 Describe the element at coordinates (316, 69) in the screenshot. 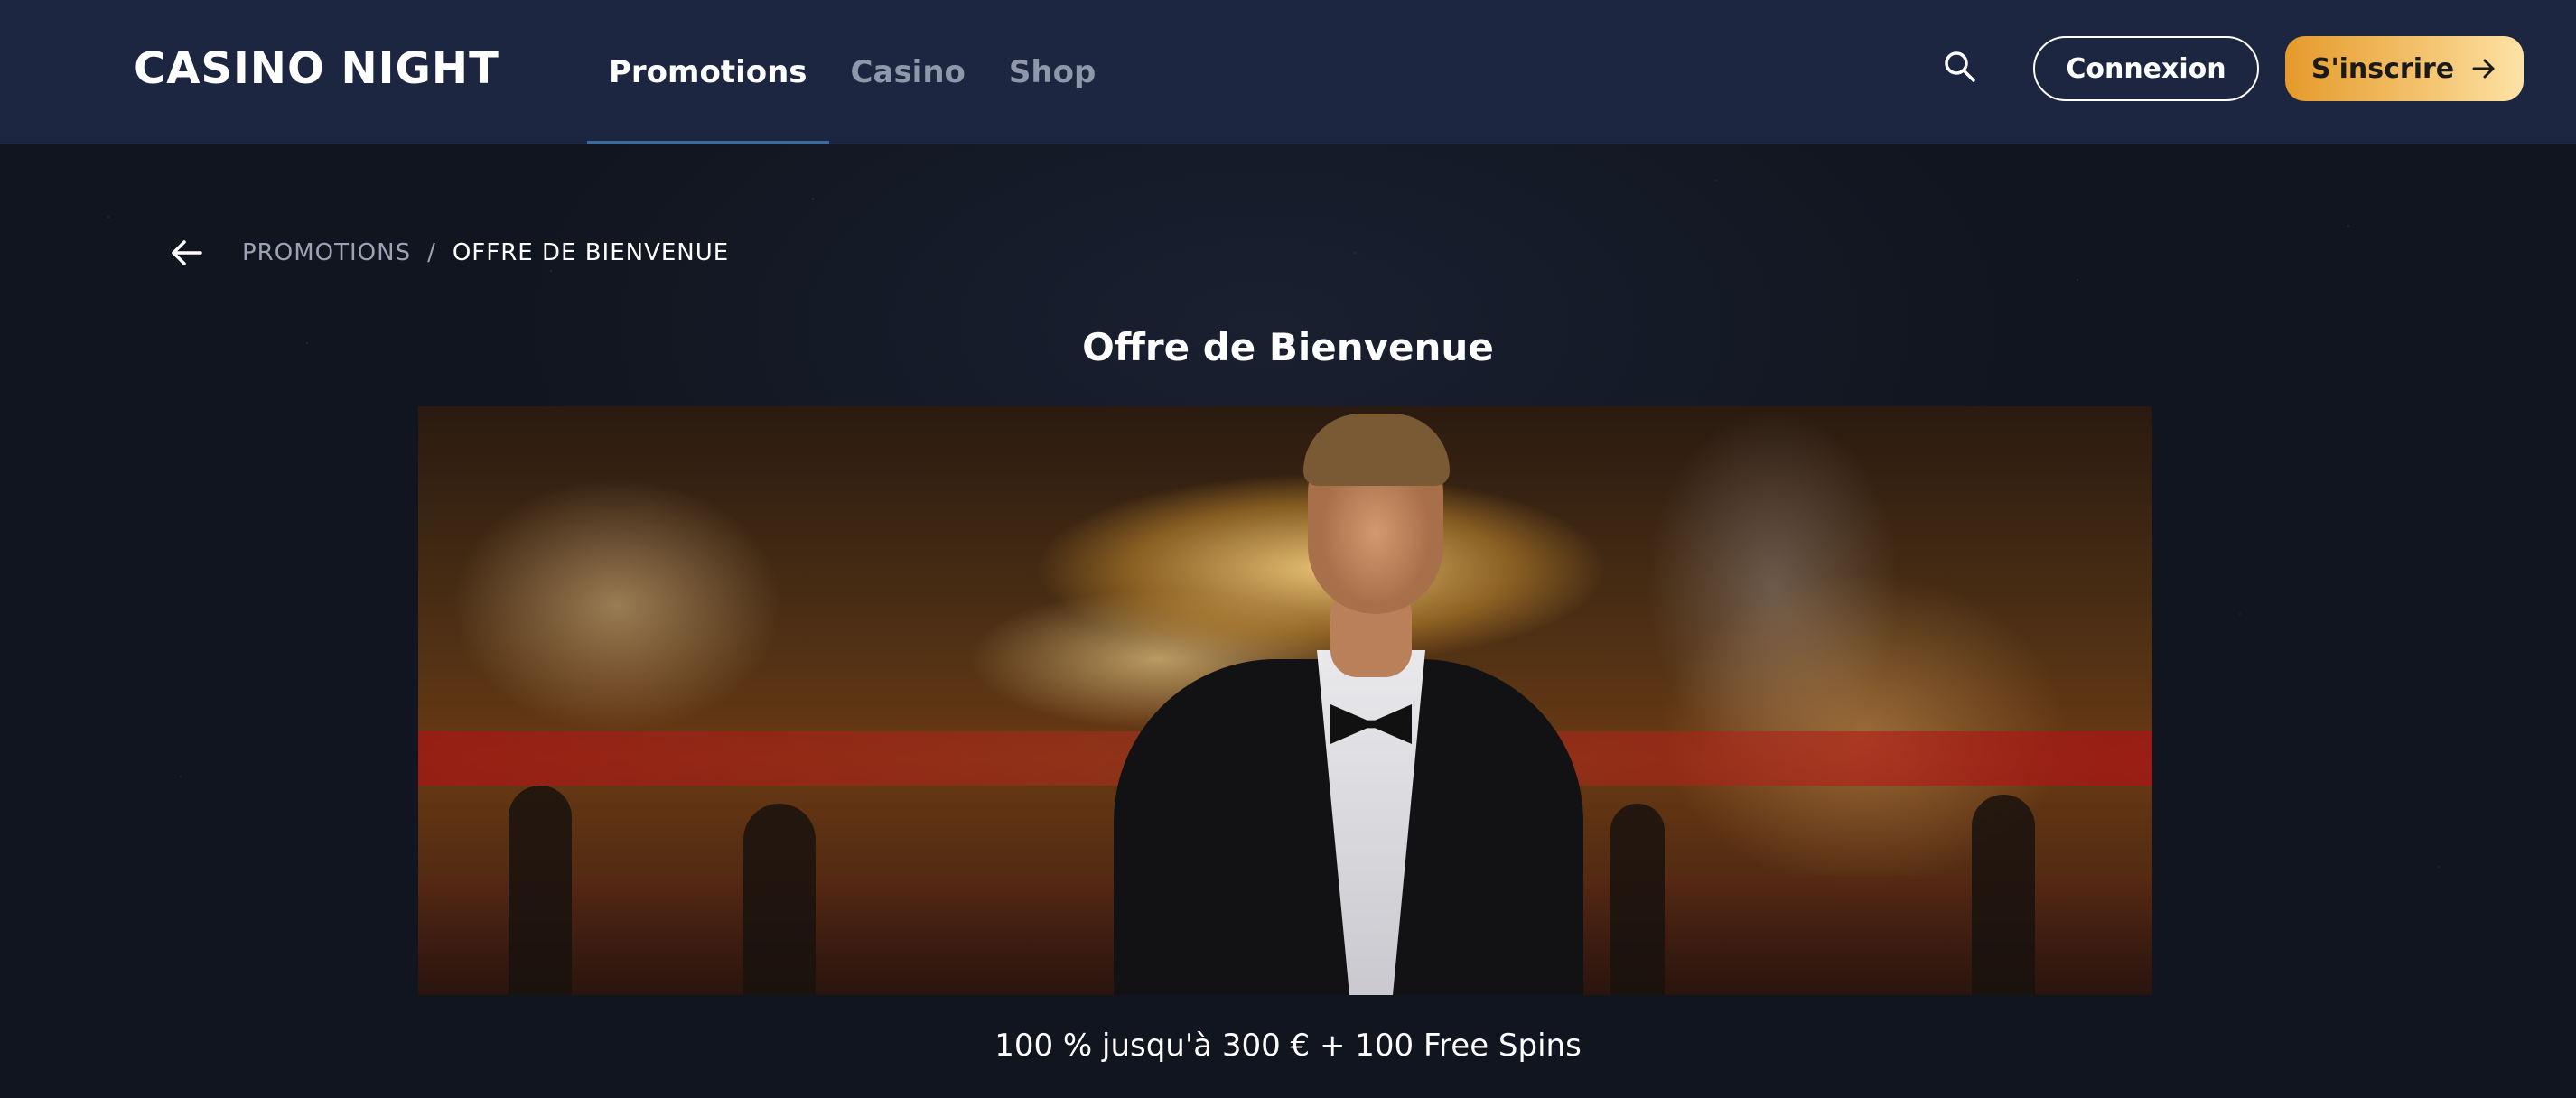

I see `casino-night-logo: CASINO NIGHT` at that location.